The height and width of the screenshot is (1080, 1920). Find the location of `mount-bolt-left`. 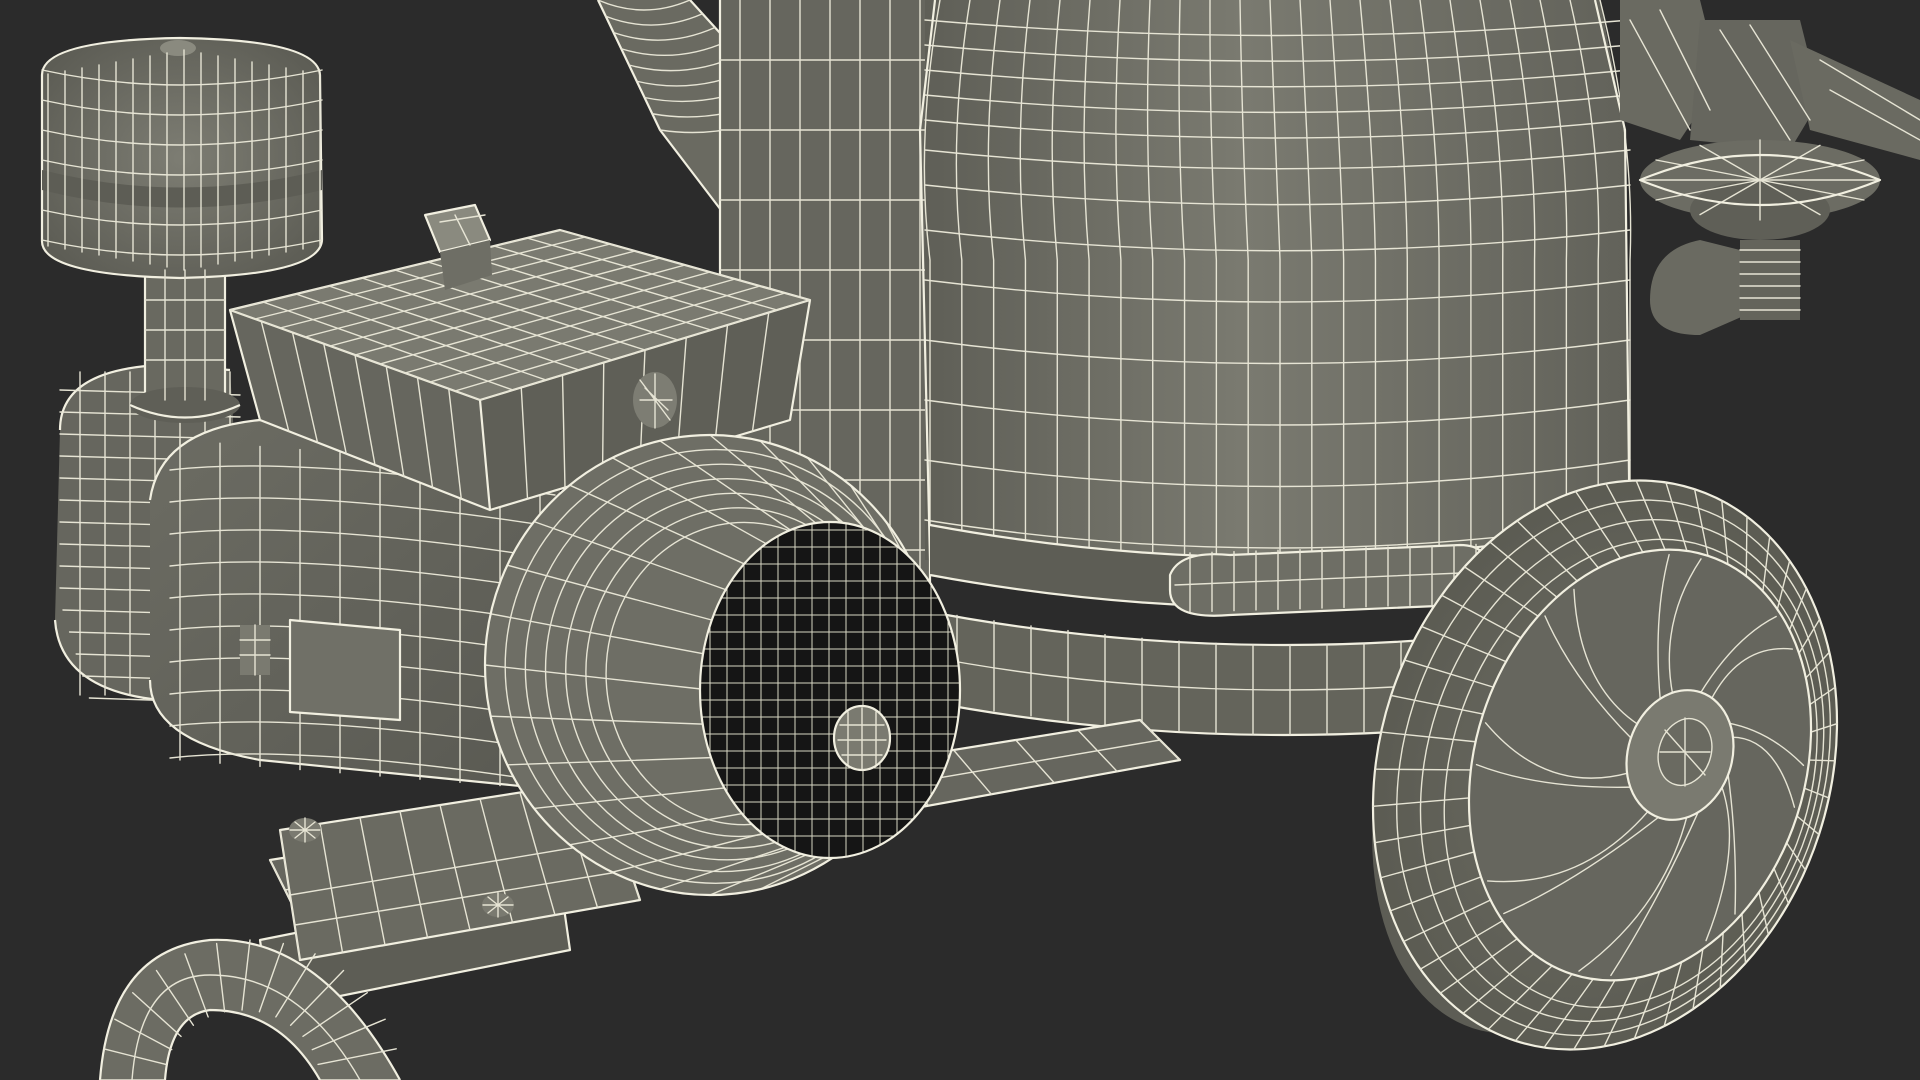

mount-bolt-left is located at coordinates (305, 830).